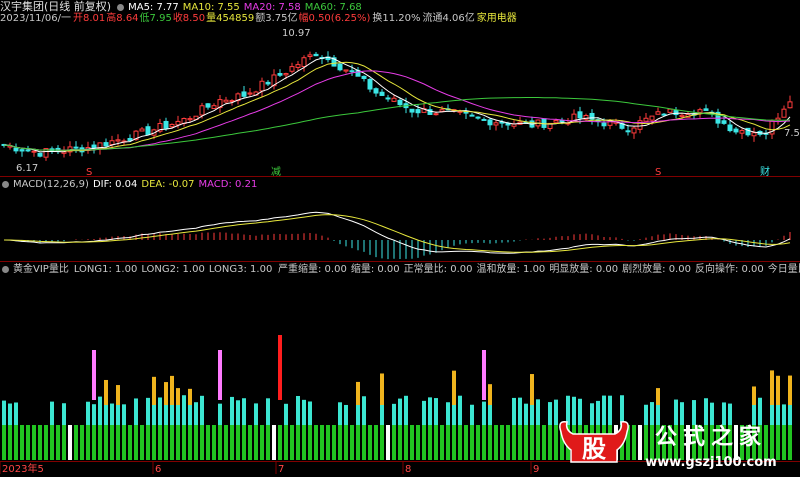 This screenshot has width=800, height=477. I want to click on macd-toggle-icon, so click(5, 184).